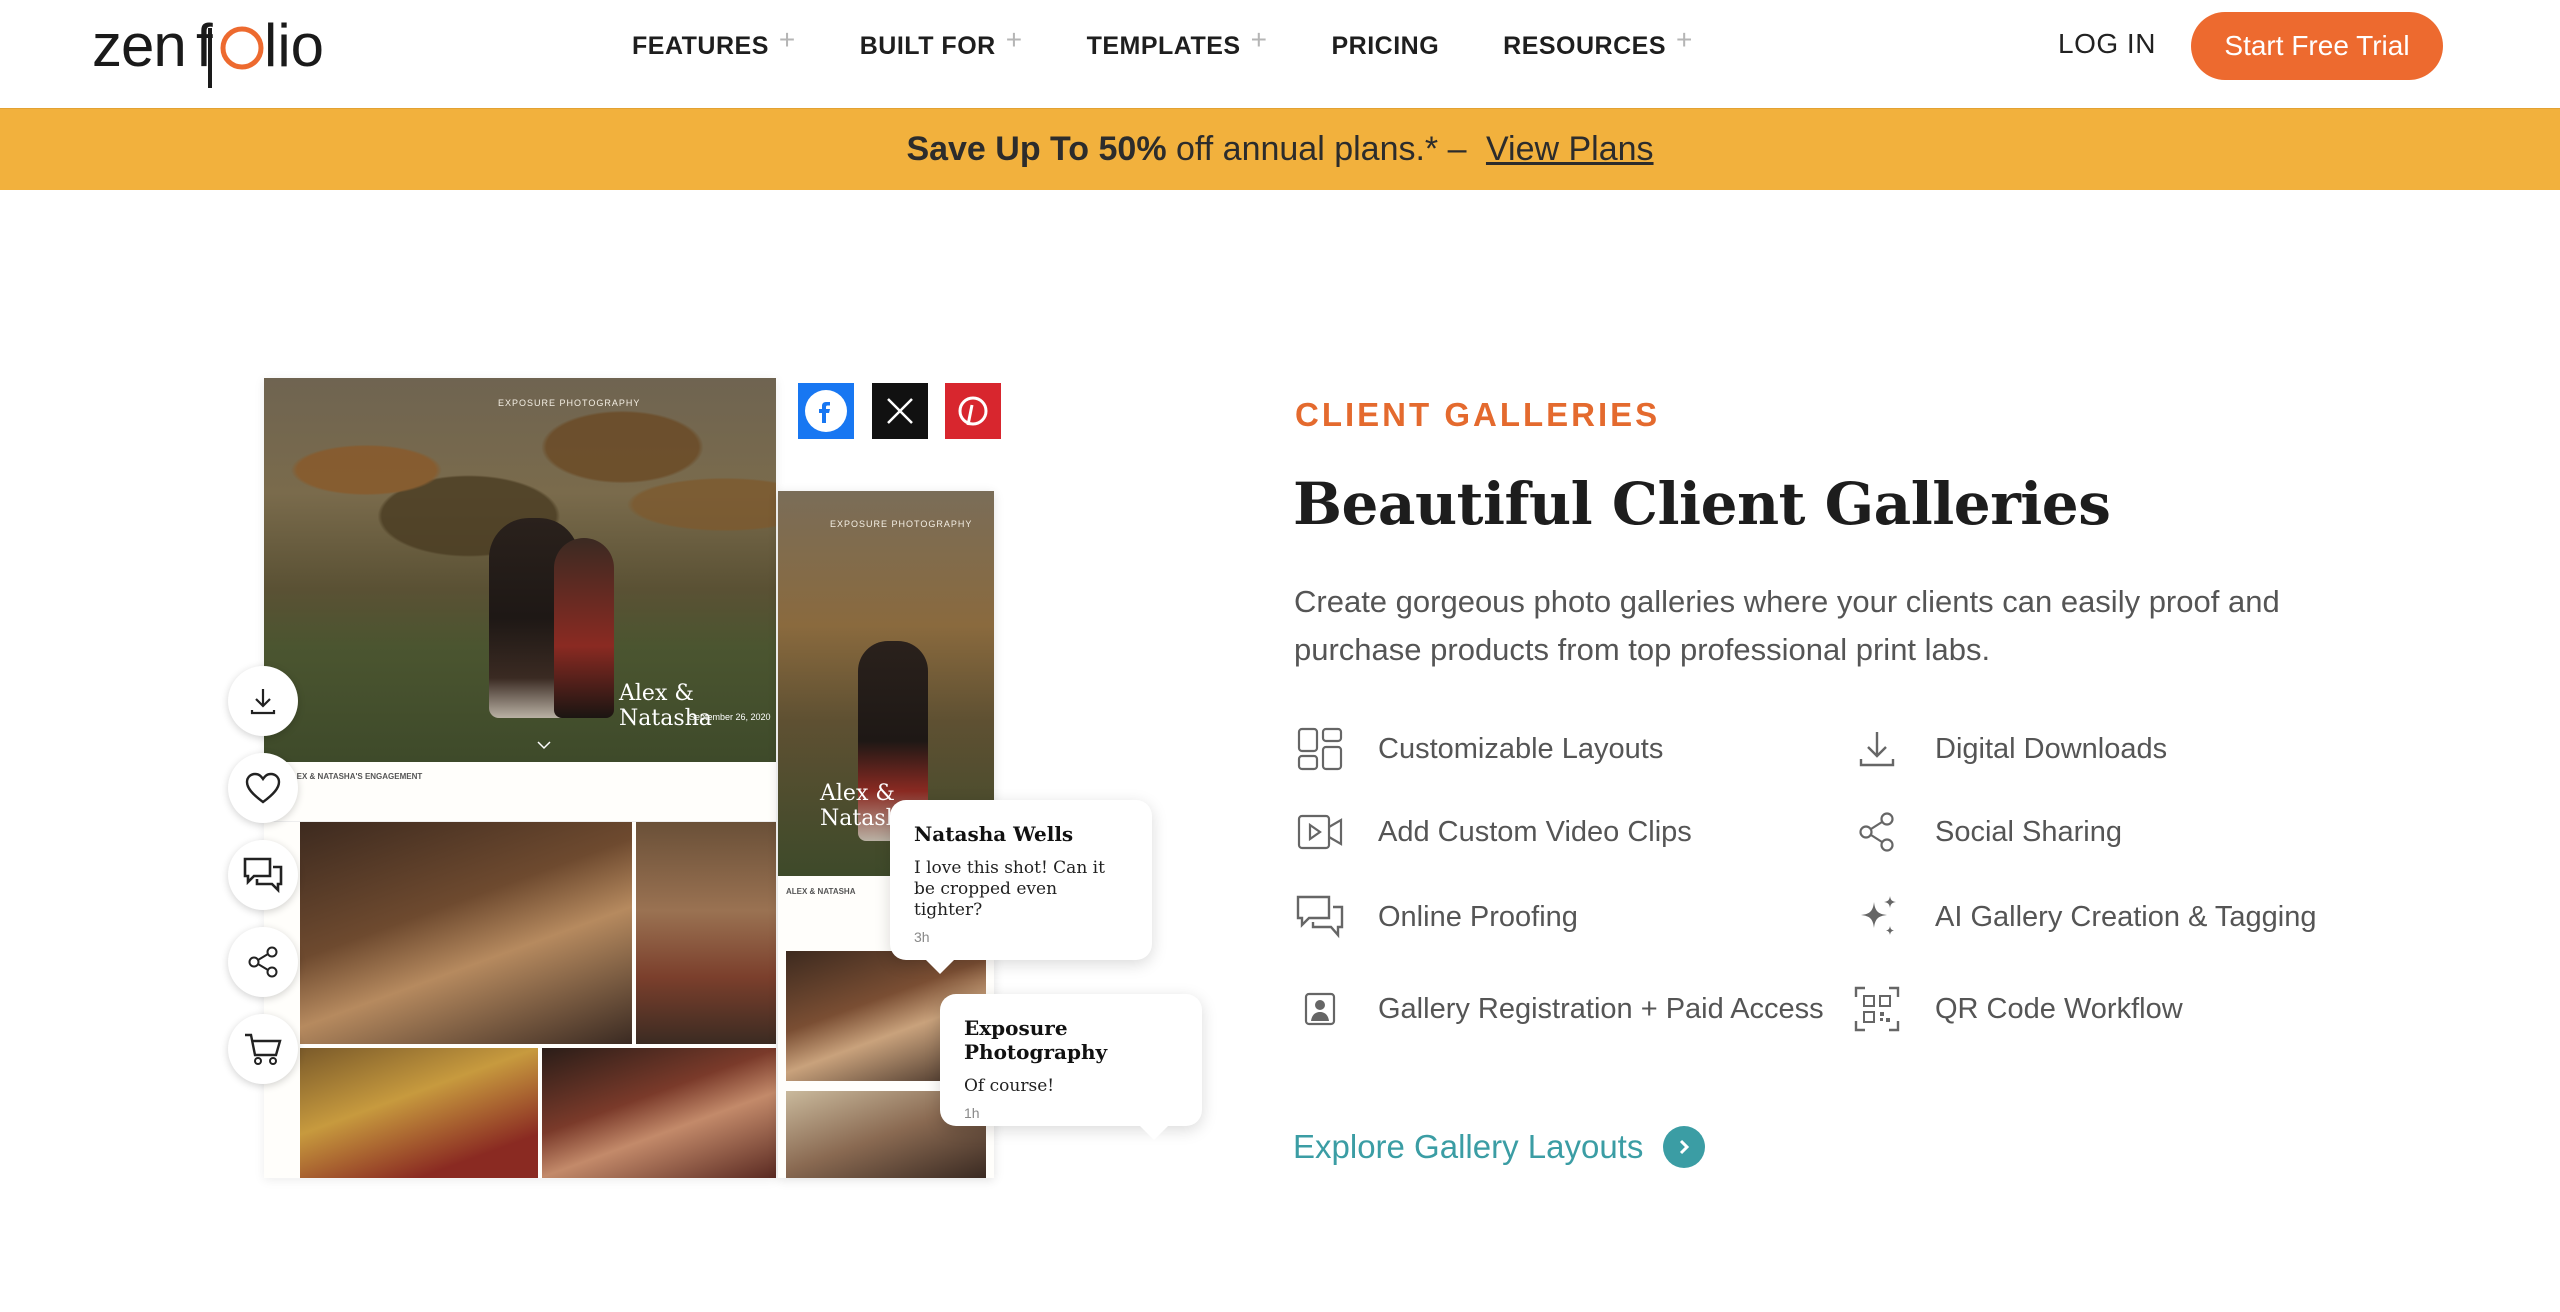  I want to click on share-button, so click(263, 962).